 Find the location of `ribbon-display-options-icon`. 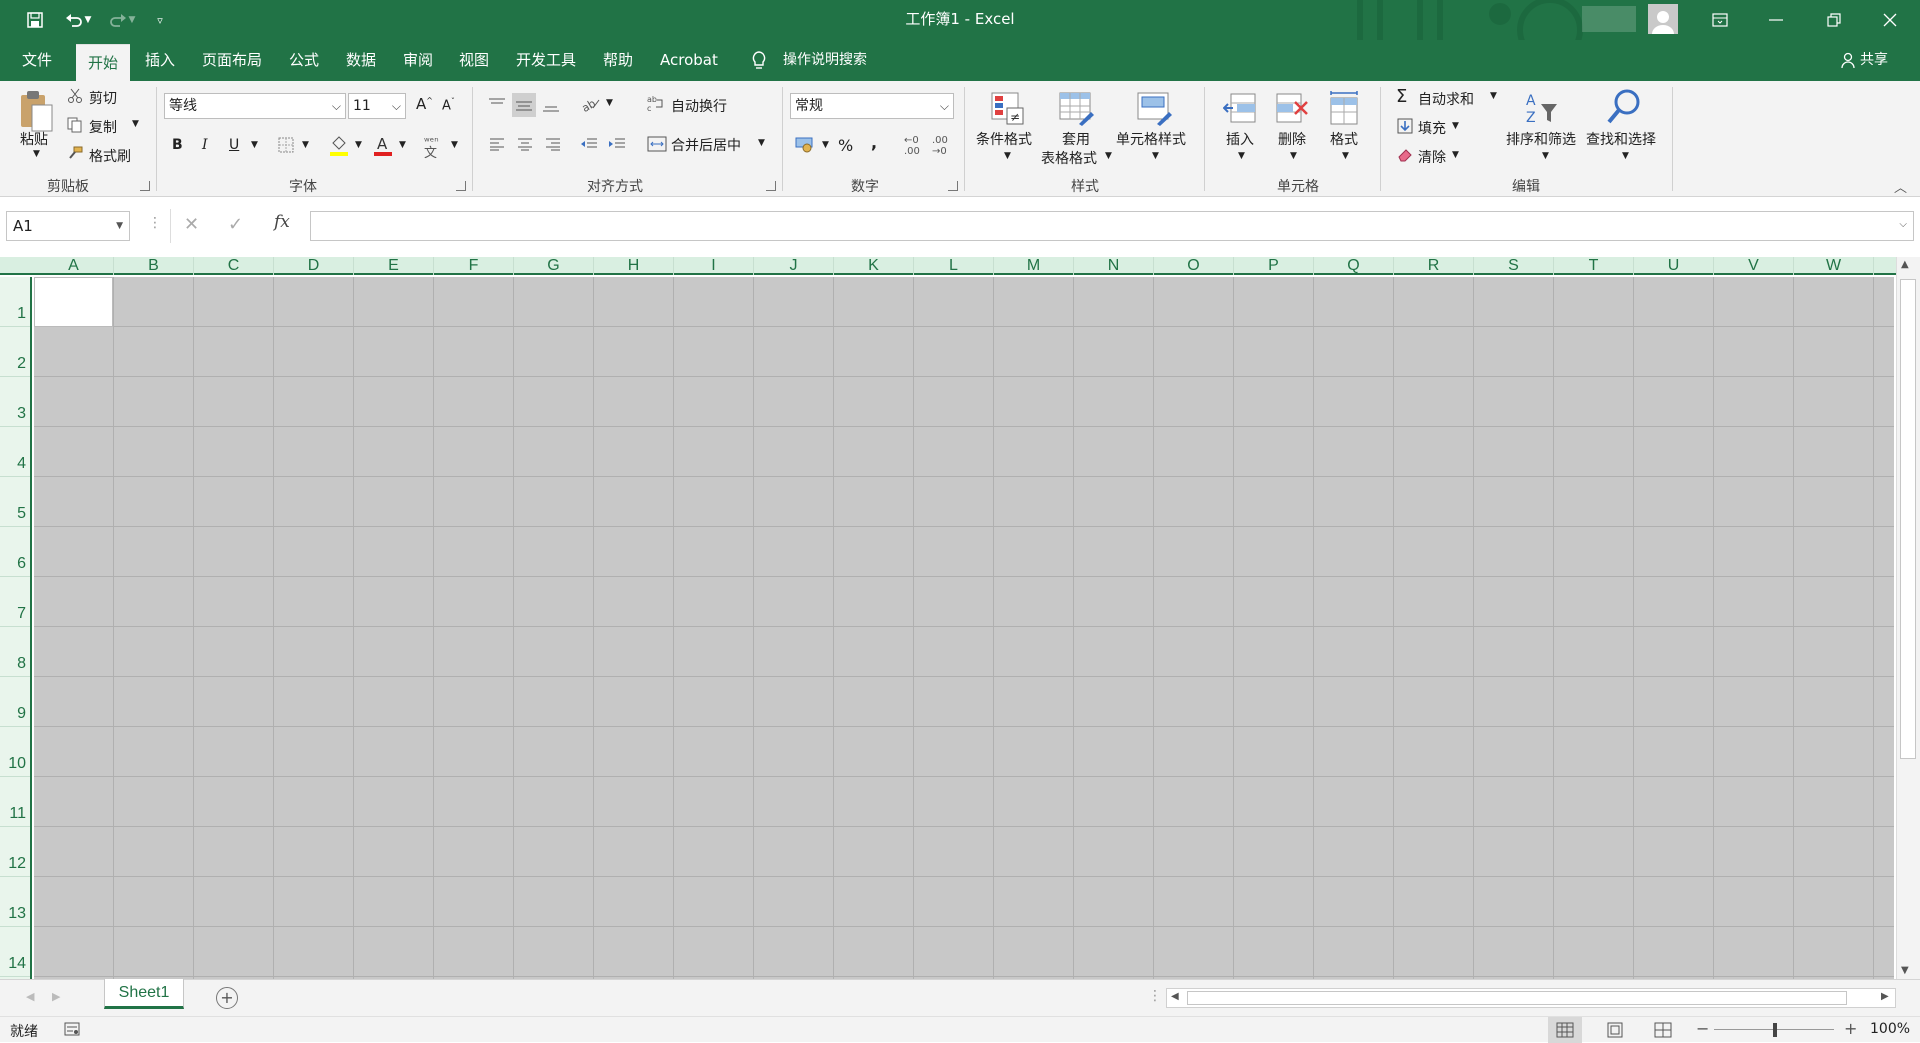

ribbon-display-options-icon is located at coordinates (1720, 20).